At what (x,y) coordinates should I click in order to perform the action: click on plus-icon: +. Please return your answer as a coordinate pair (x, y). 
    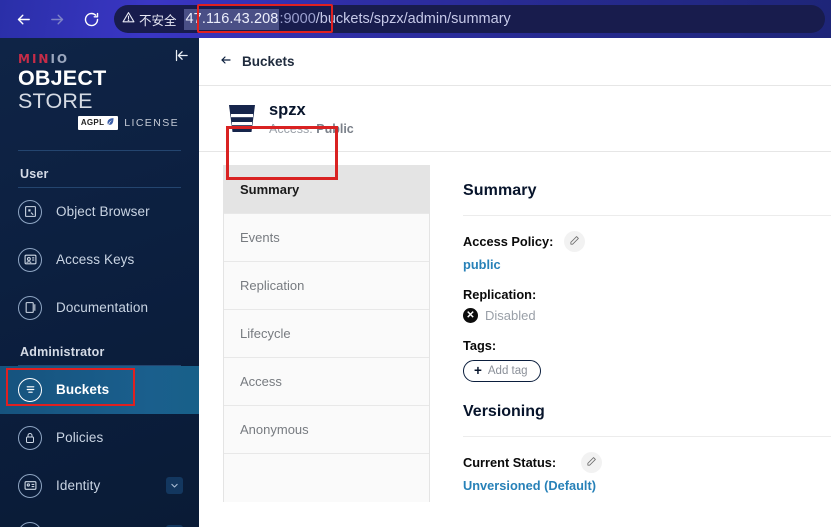
    Looking at the image, I should click on (478, 371).